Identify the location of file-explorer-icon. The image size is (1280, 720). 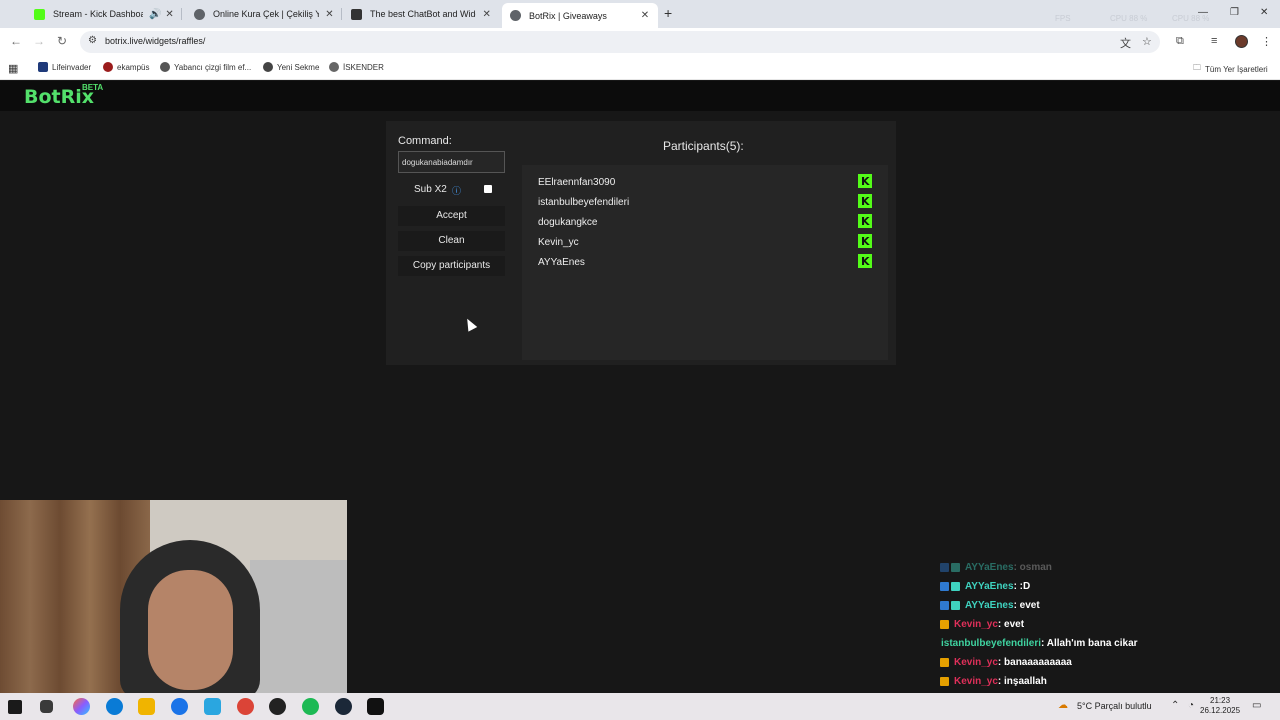
(146, 706).